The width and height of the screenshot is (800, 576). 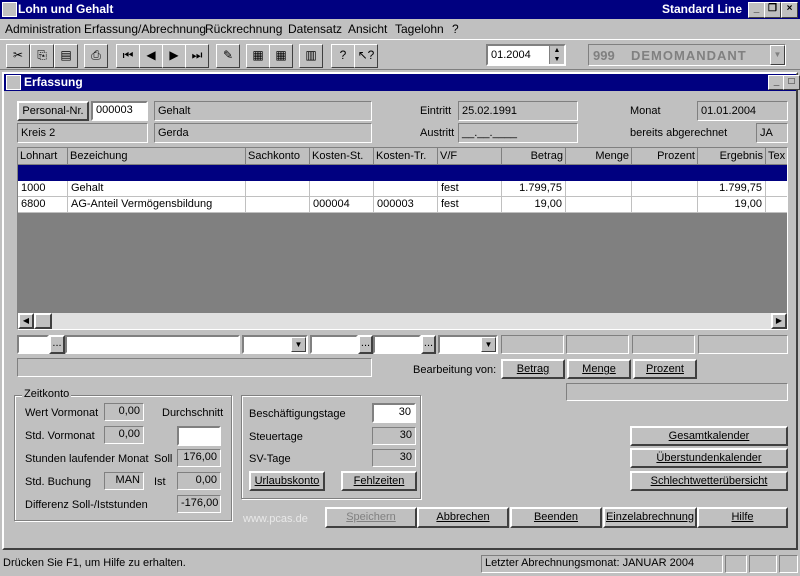 What do you see at coordinates (534, 189) in the screenshot?
I see `cell-betrag: 1.799,75` at bounding box center [534, 189].